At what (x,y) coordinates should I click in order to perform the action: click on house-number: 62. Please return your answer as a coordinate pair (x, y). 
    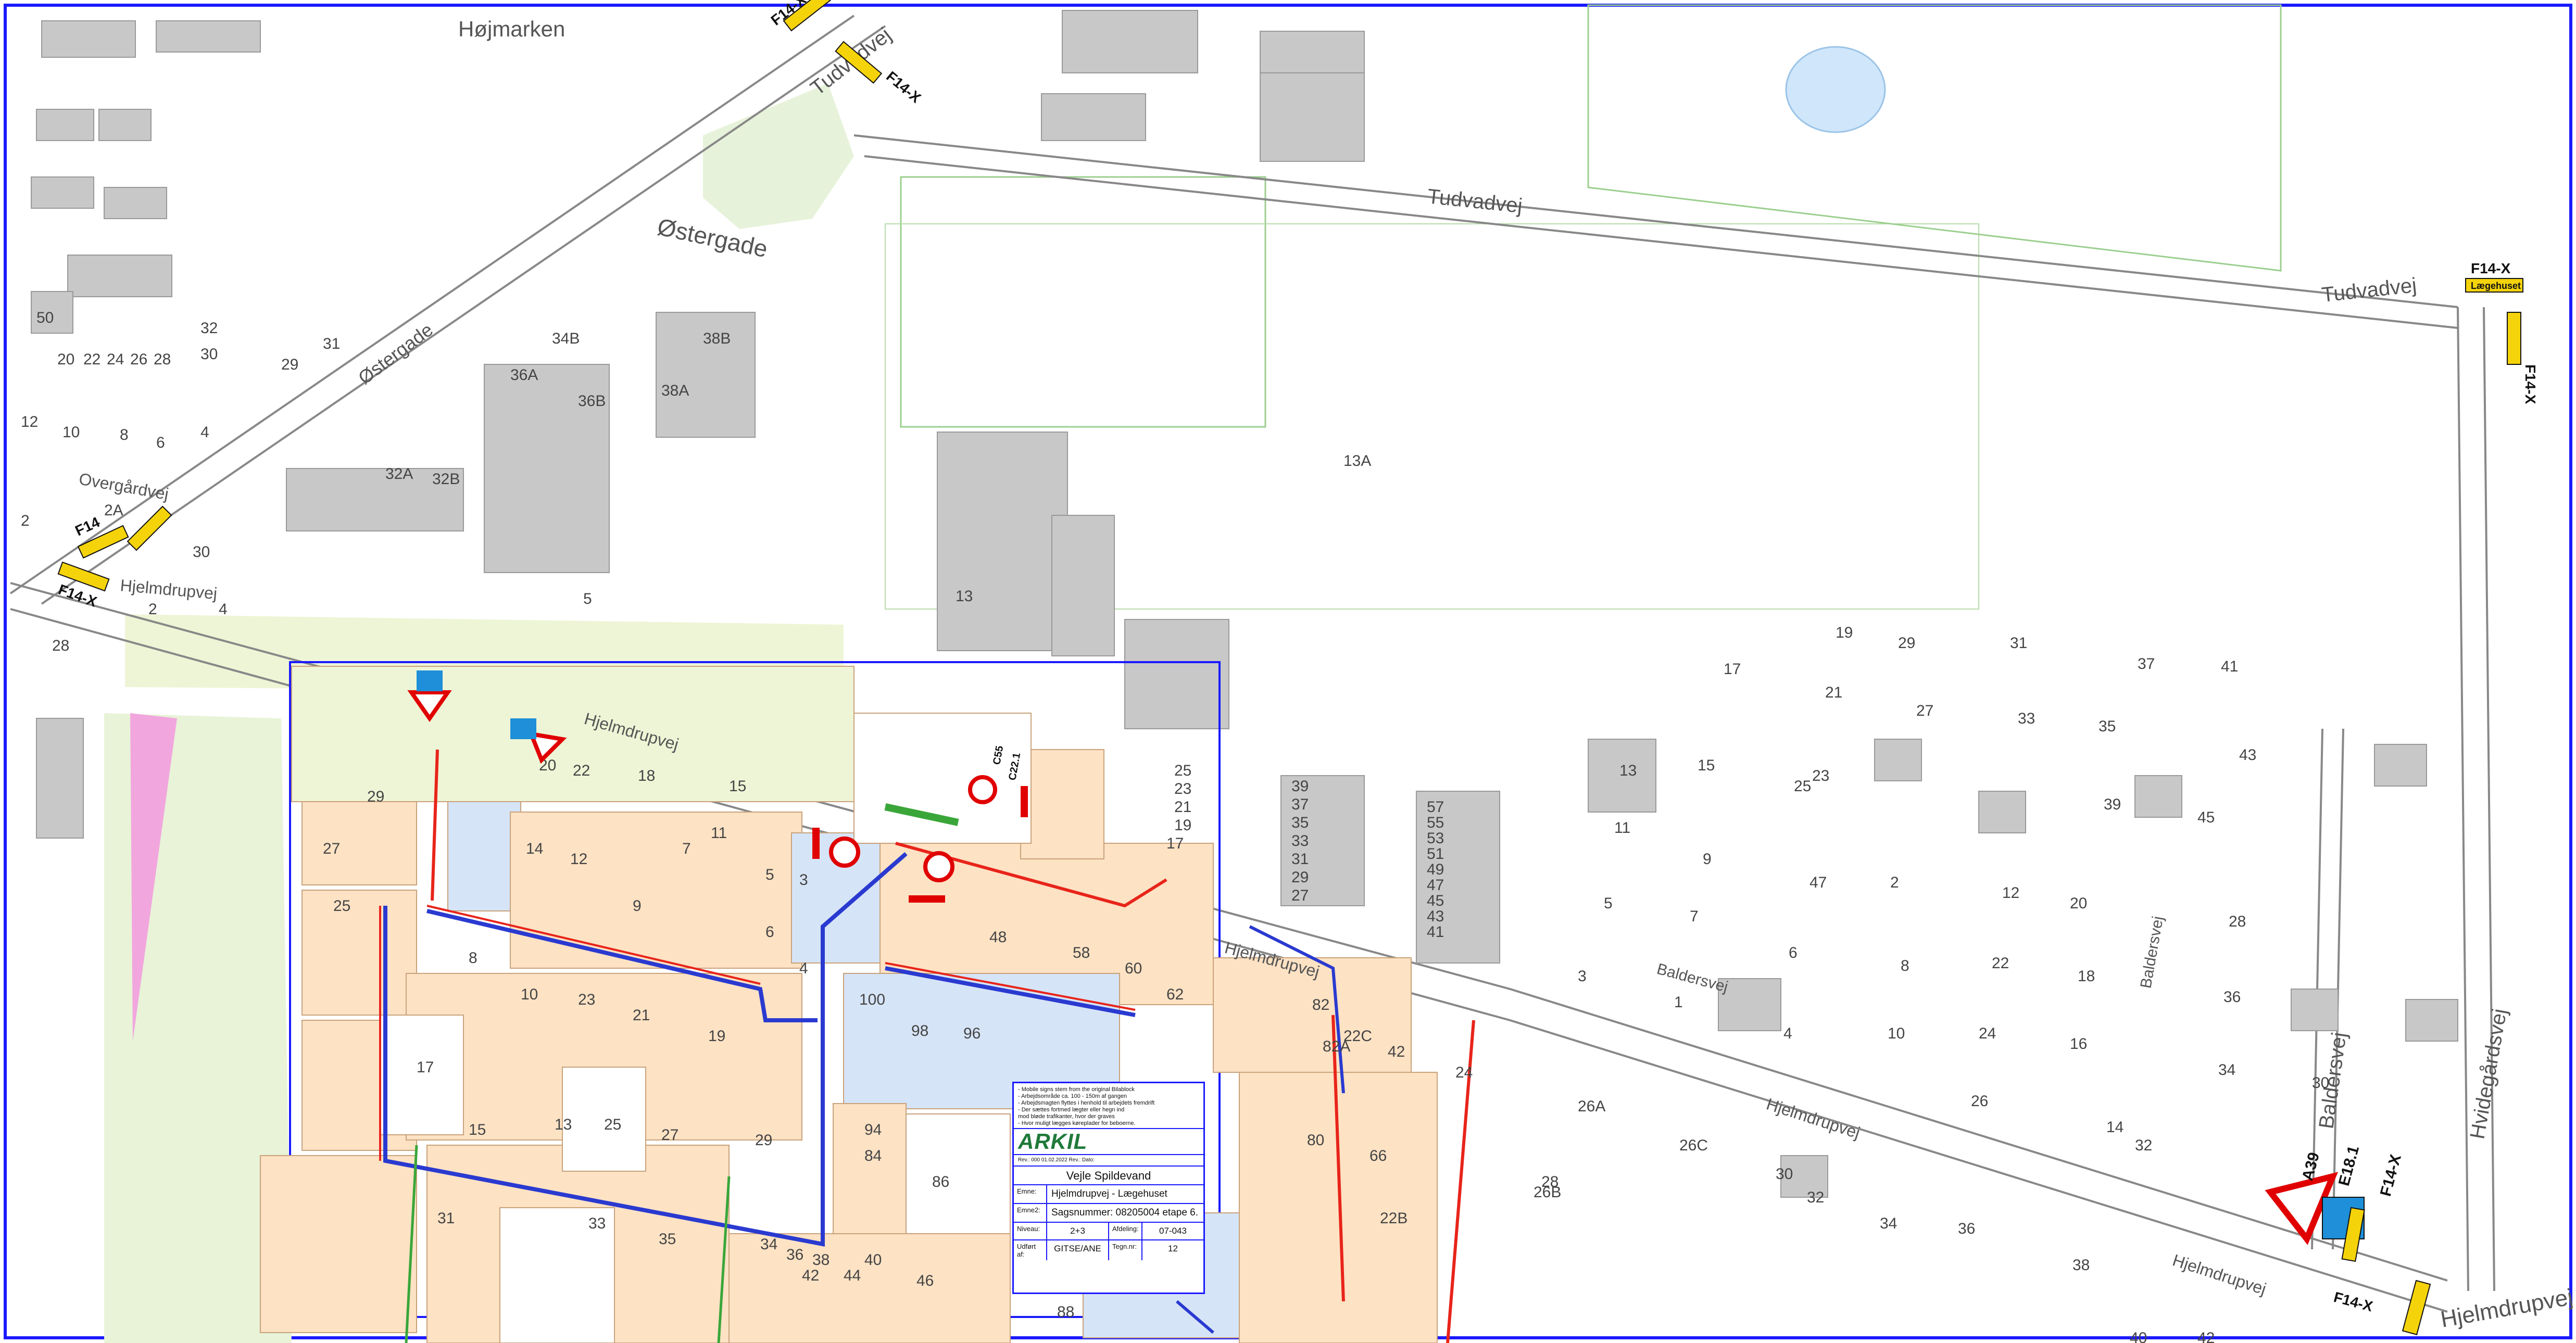
    Looking at the image, I should click on (1175, 994).